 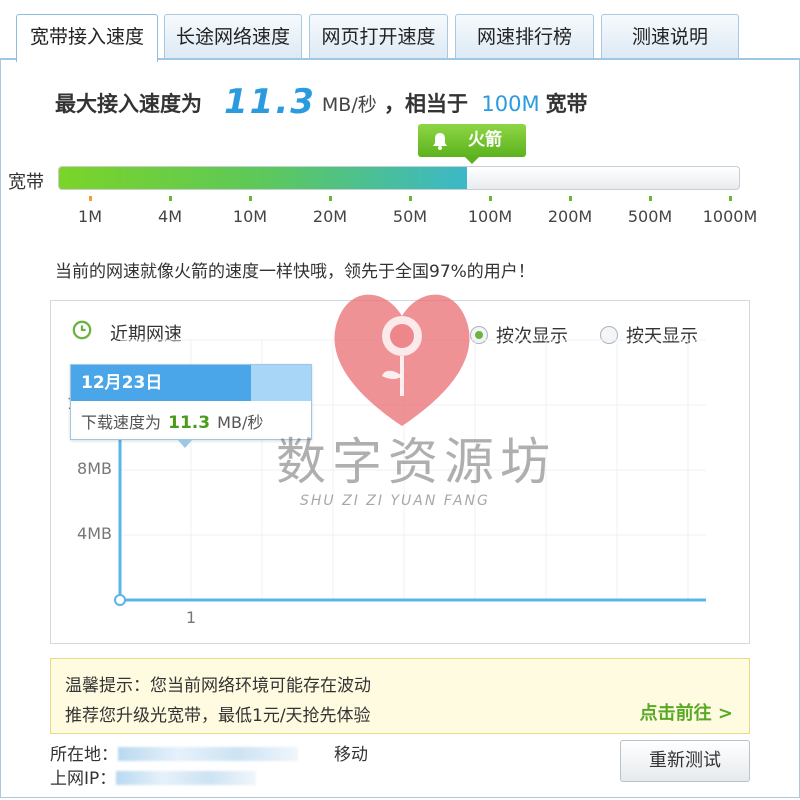 I want to click on tooltip-value: 11.3, so click(x=189, y=423).